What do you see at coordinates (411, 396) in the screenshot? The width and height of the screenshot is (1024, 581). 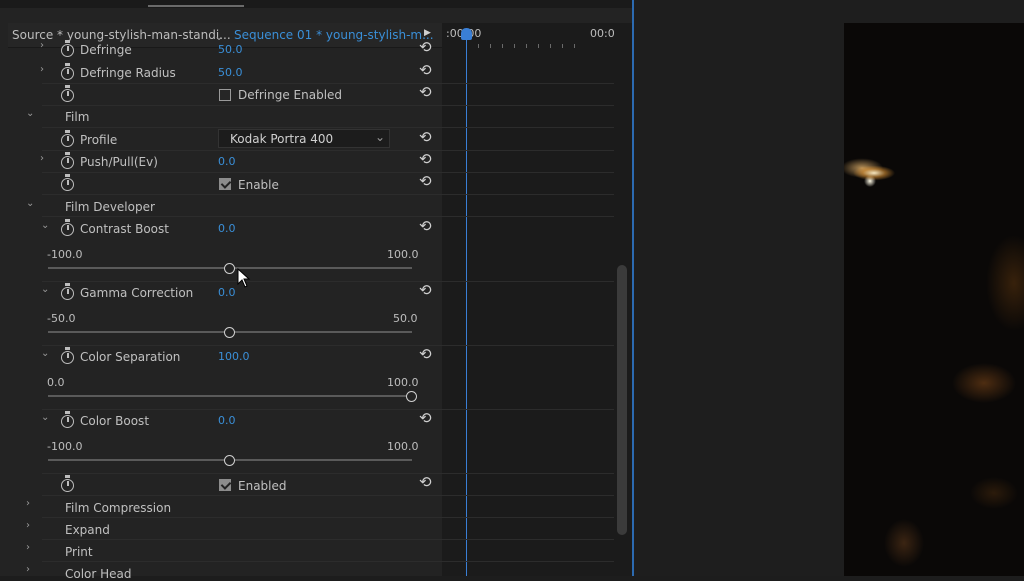 I see `color-separation-slider-handle` at bounding box center [411, 396].